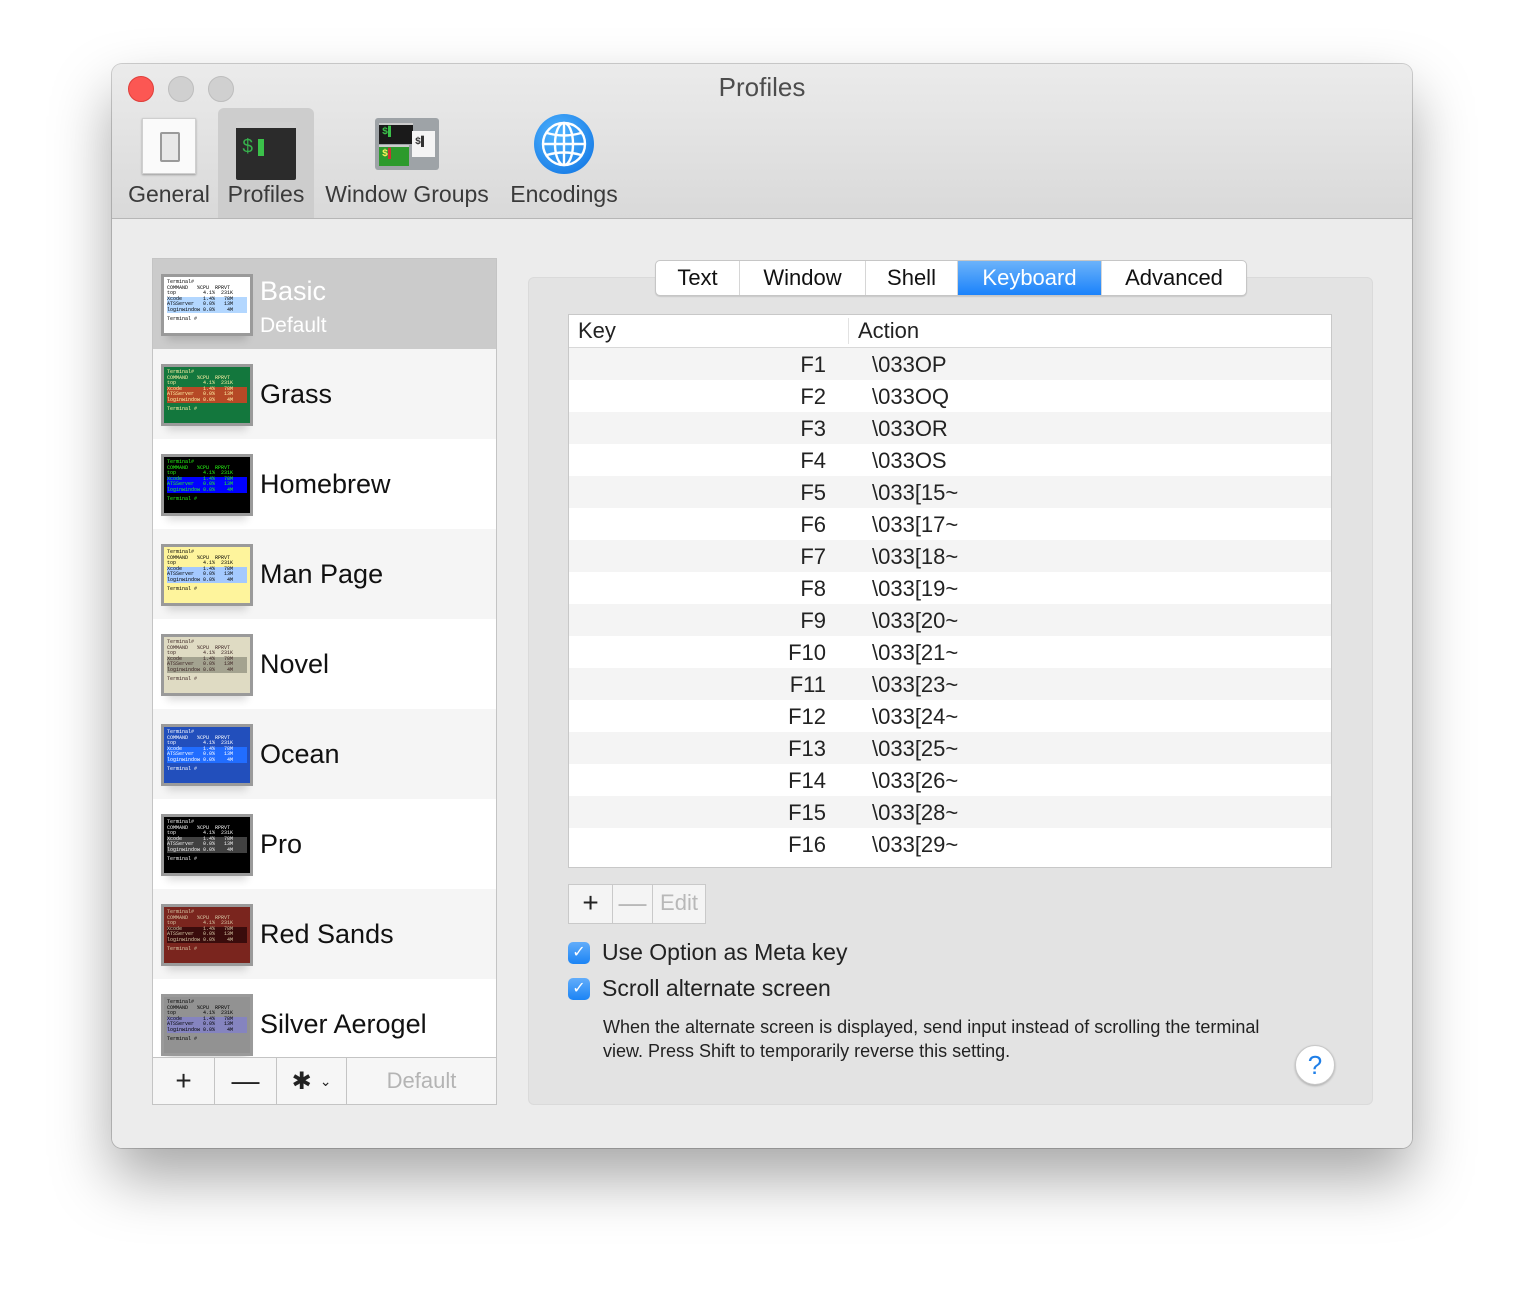 This screenshot has width=1524, height=1308. I want to click on help-button: ?, so click(1315, 1065).